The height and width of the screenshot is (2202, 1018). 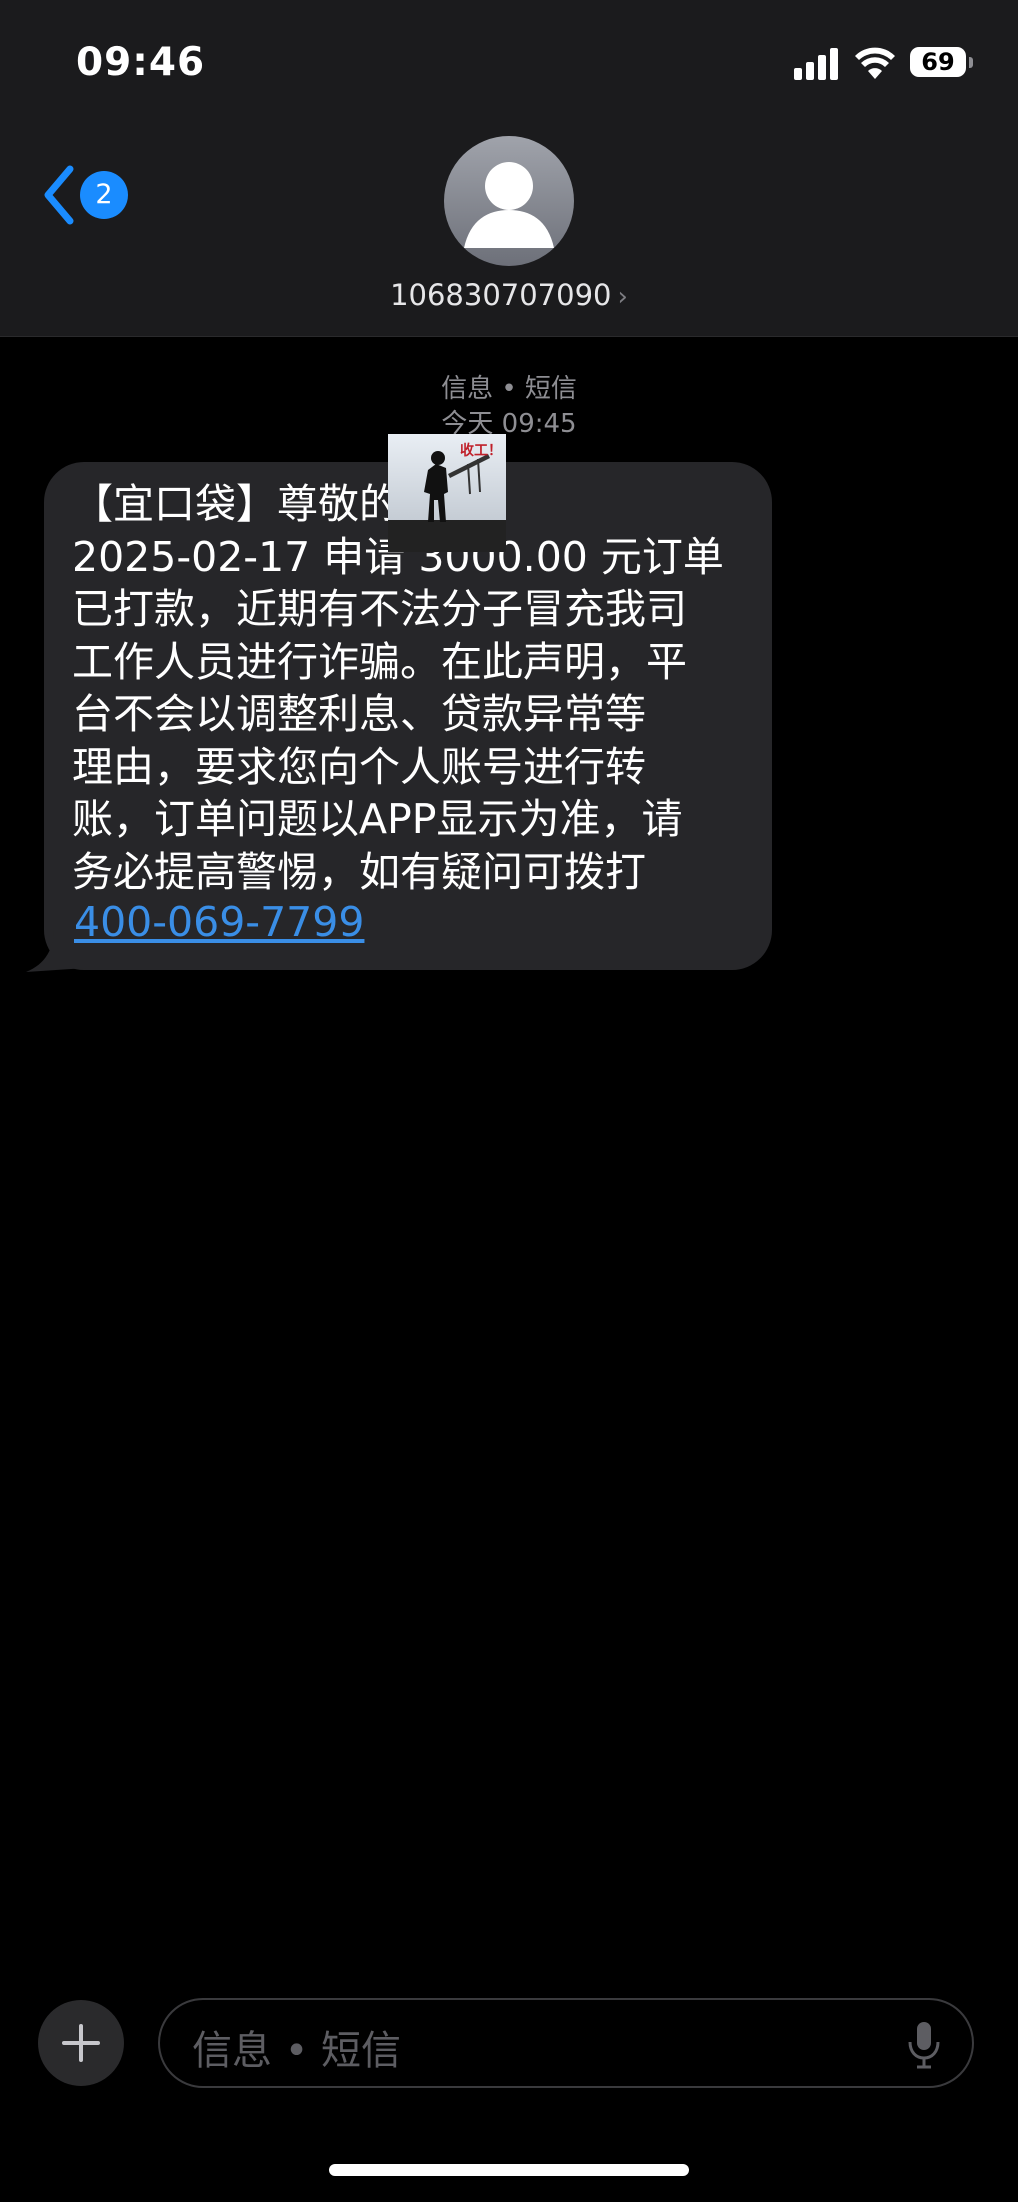 What do you see at coordinates (941, 62) in the screenshot?
I see `battery-indicator: 69` at bounding box center [941, 62].